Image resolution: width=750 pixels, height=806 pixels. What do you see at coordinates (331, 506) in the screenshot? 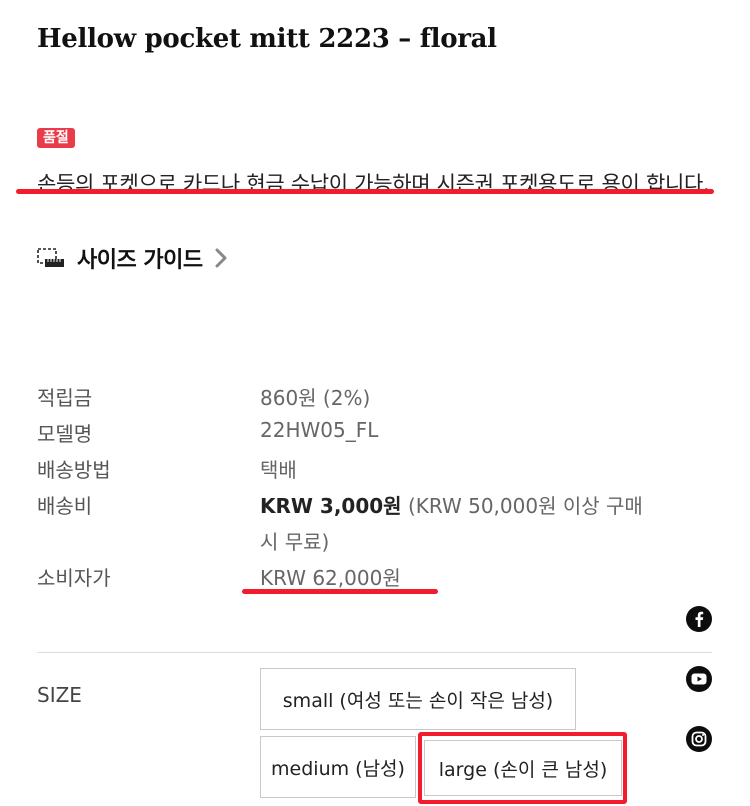
I see `shipping-fee-amount: KRW 3,000원` at bounding box center [331, 506].